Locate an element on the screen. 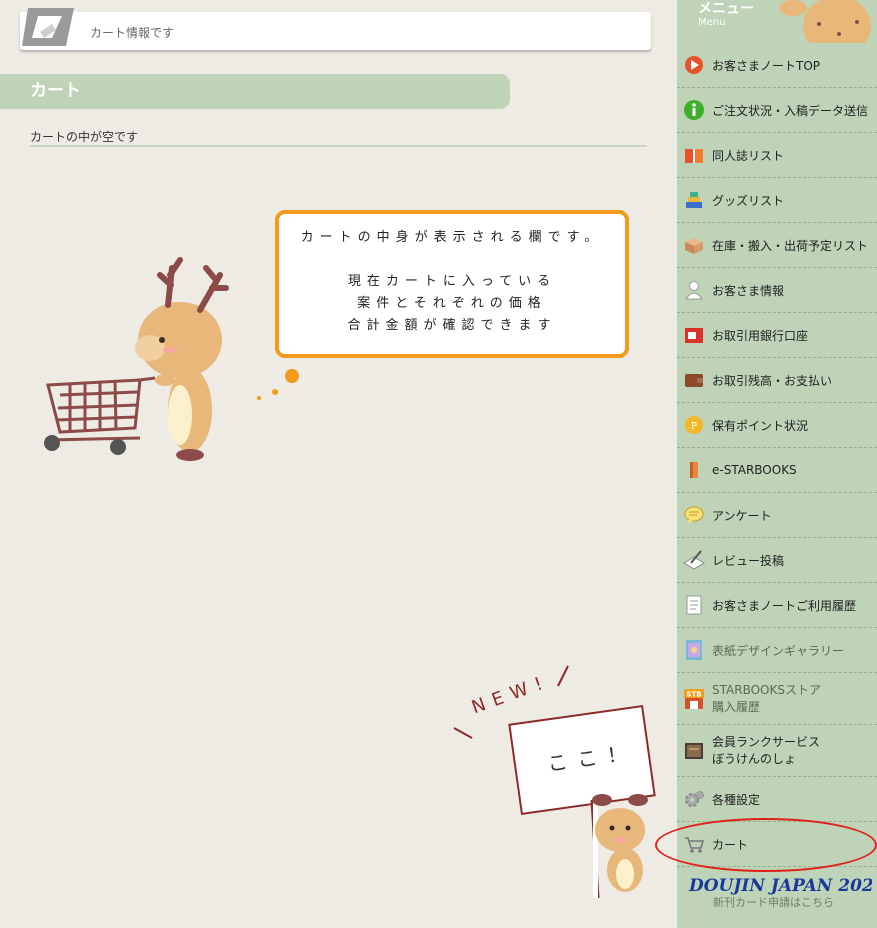  divider is located at coordinates (338, 146).